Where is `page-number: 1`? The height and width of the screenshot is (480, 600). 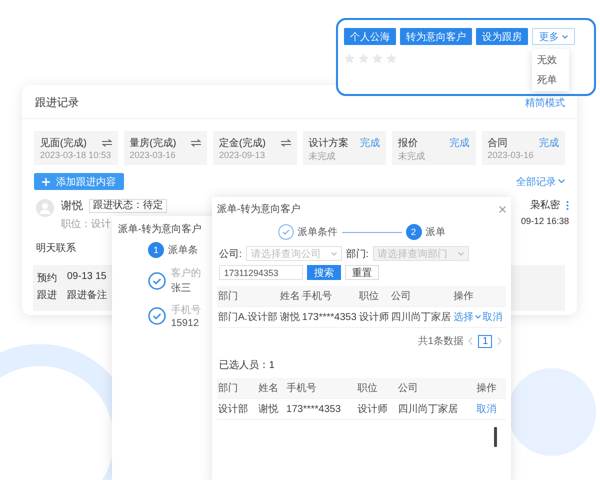
page-number: 1 is located at coordinates (485, 341).